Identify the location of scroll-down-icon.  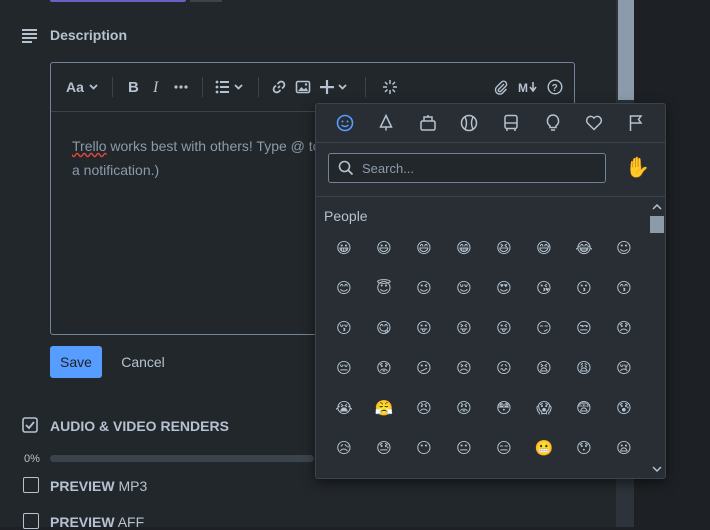
(657, 469).